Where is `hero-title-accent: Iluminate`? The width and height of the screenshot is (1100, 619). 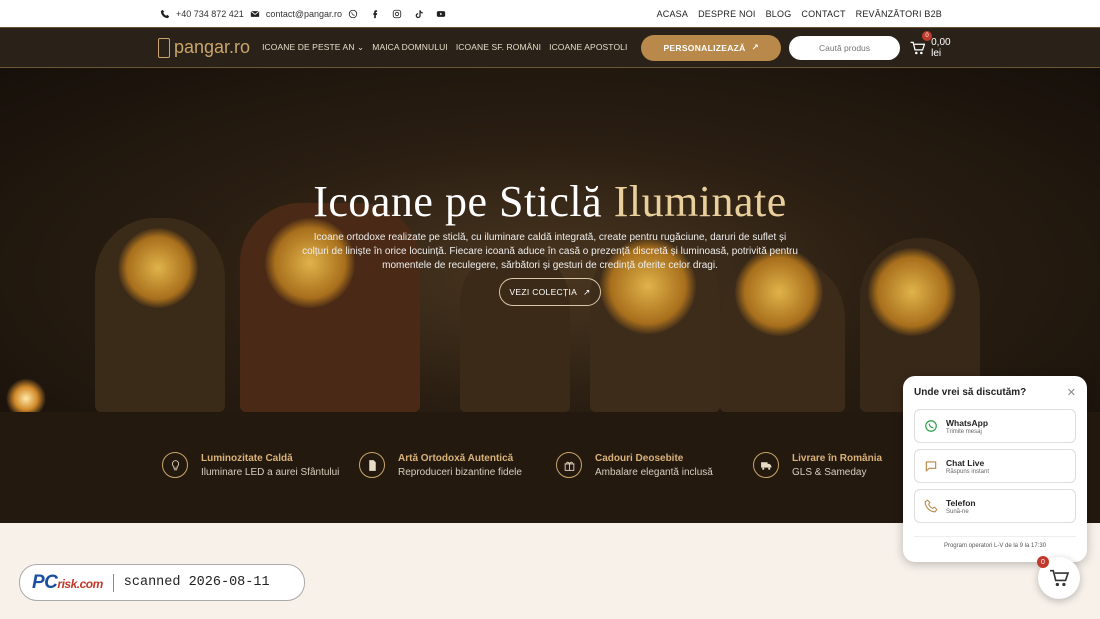
hero-title-accent: Iluminate is located at coordinates (700, 201).